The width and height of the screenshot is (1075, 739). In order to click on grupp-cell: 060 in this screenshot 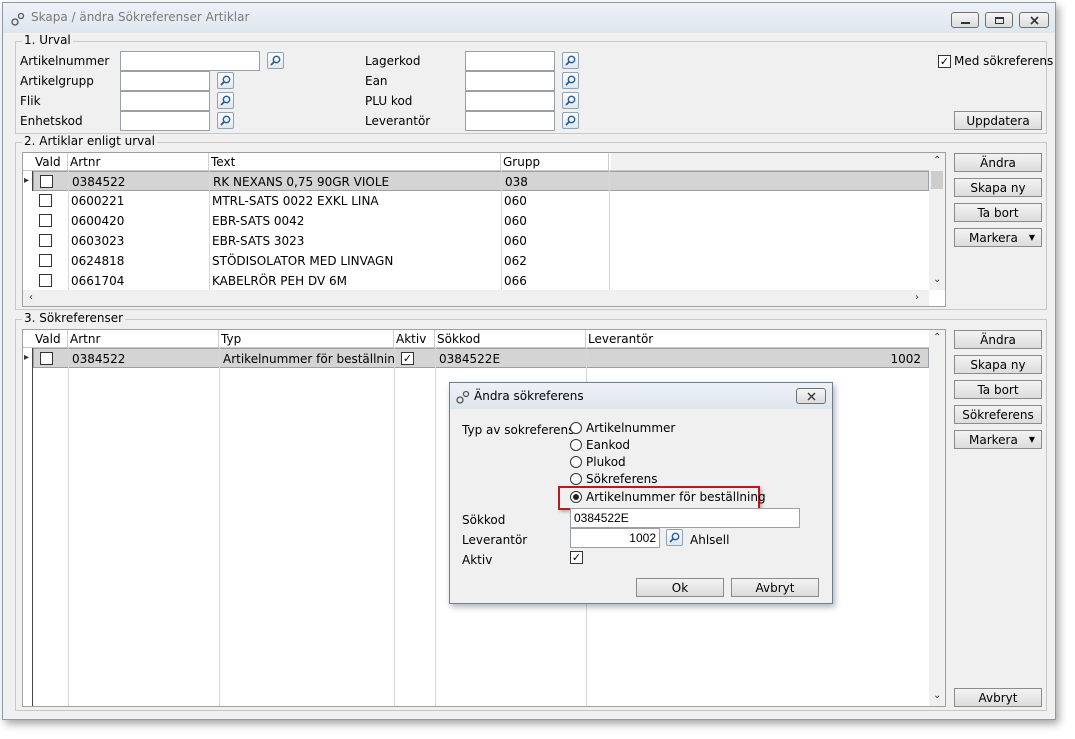, I will do `click(515, 221)`.